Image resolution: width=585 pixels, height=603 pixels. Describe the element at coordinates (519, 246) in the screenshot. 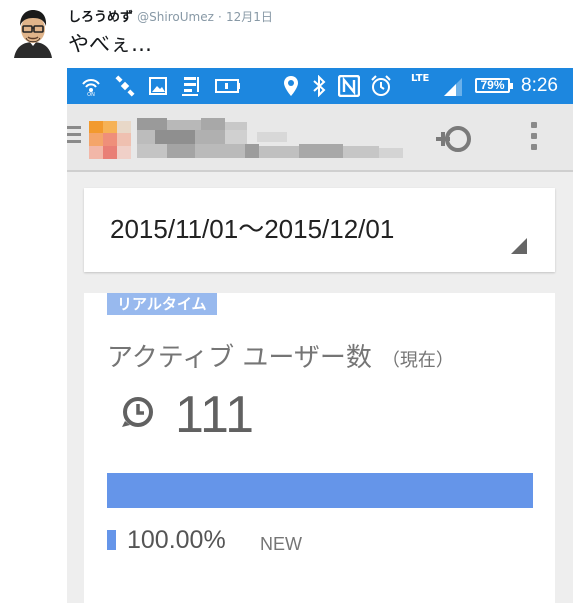

I see `dropdown-arrow-icon` at that location.